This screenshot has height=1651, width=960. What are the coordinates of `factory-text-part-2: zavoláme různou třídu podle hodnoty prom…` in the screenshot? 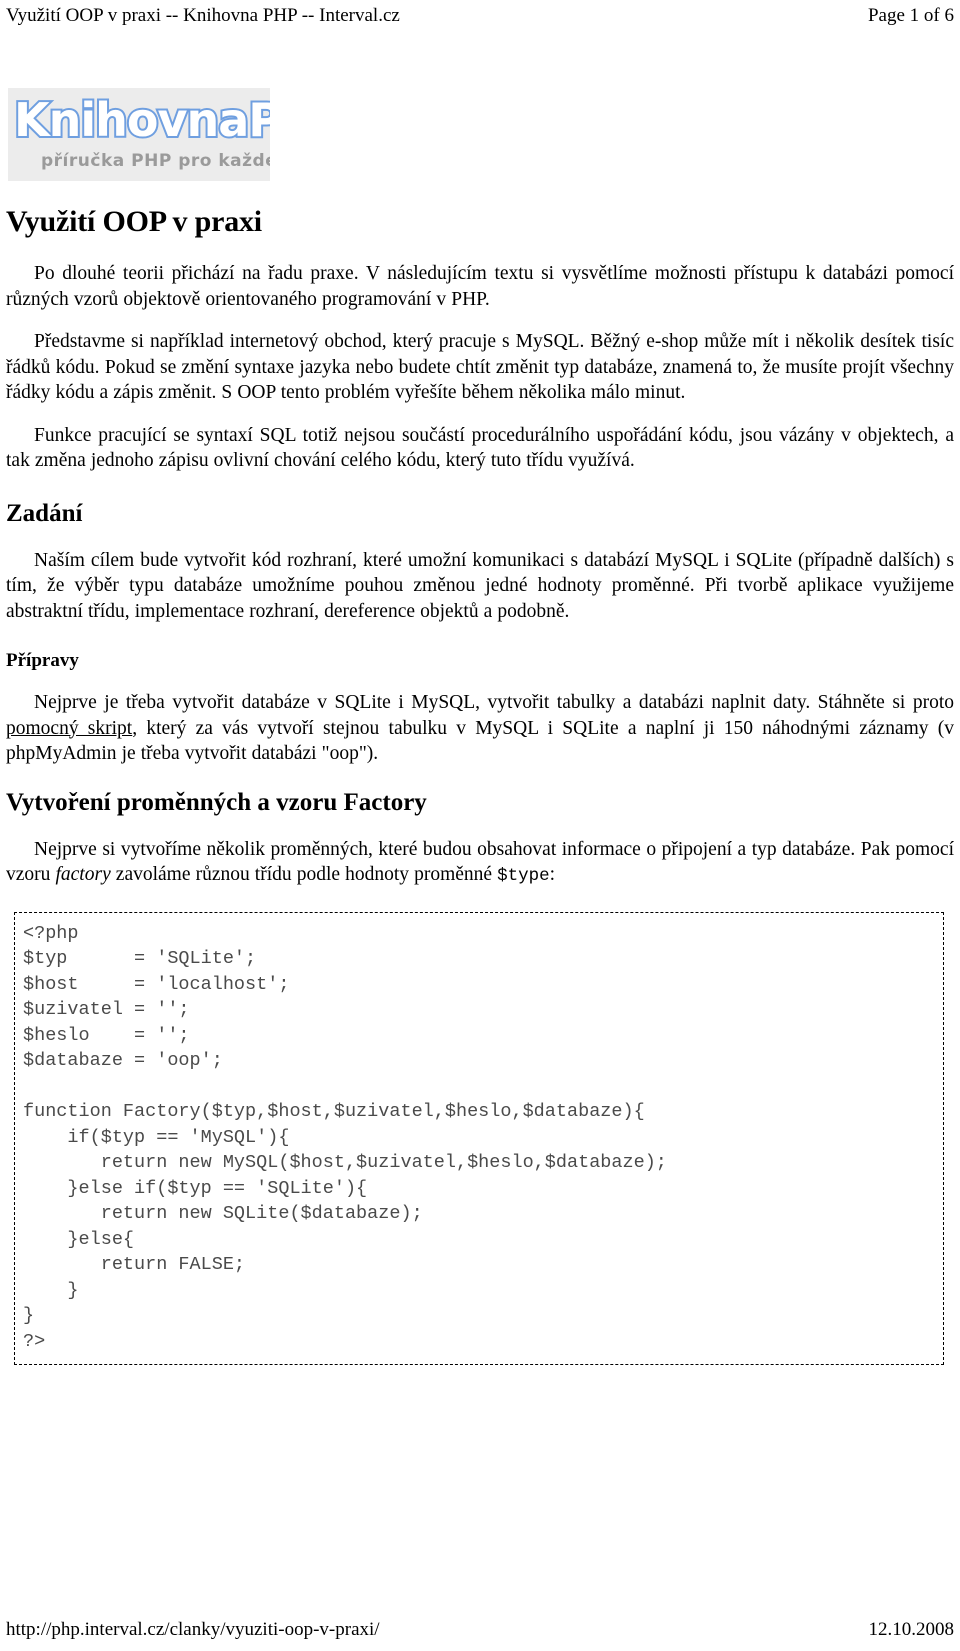 It's located at (304, 874).